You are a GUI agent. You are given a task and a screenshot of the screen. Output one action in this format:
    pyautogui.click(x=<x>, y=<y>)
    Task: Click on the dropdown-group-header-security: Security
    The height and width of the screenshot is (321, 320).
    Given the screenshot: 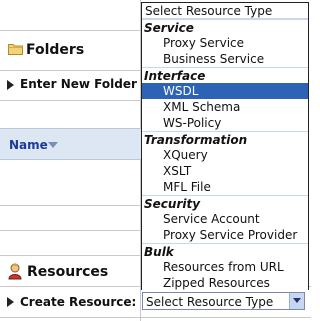 What is the action you would take?
    pyautogui.click(x=225, y=203)
    